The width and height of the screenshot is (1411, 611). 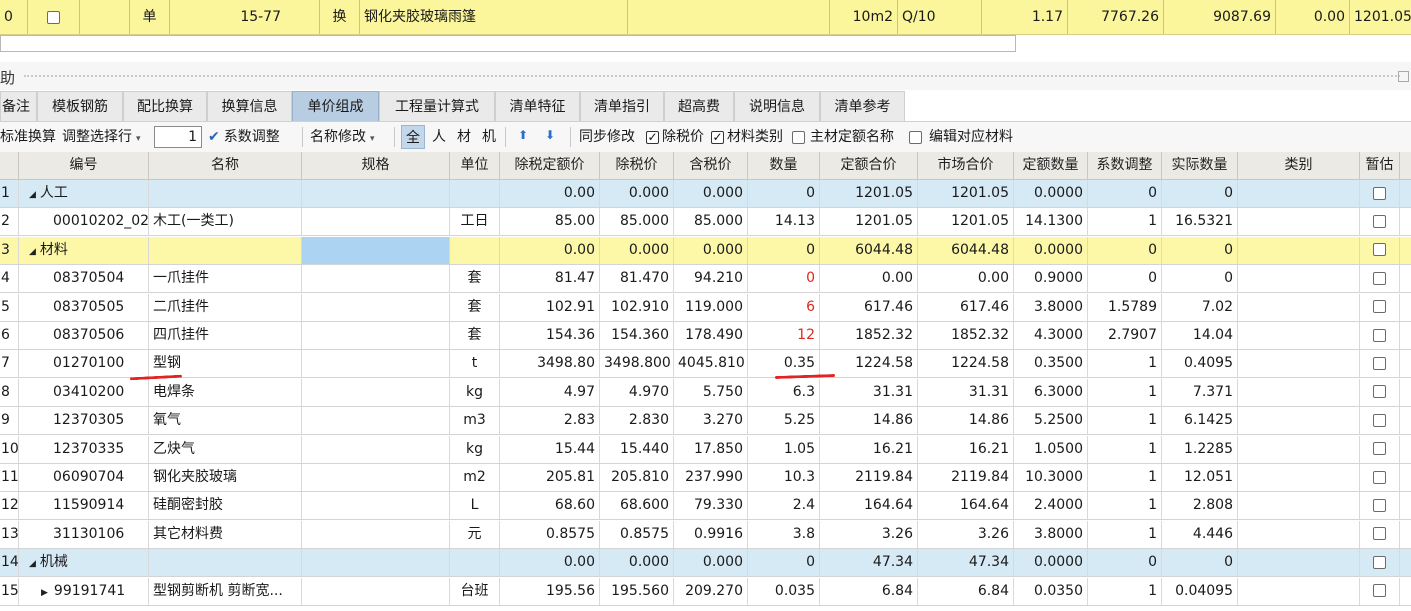 What do you see at coordinates (1051, 193) in the screenshot?
I see `cell-dq: 0.0000` at bounding box center [1051, 193].